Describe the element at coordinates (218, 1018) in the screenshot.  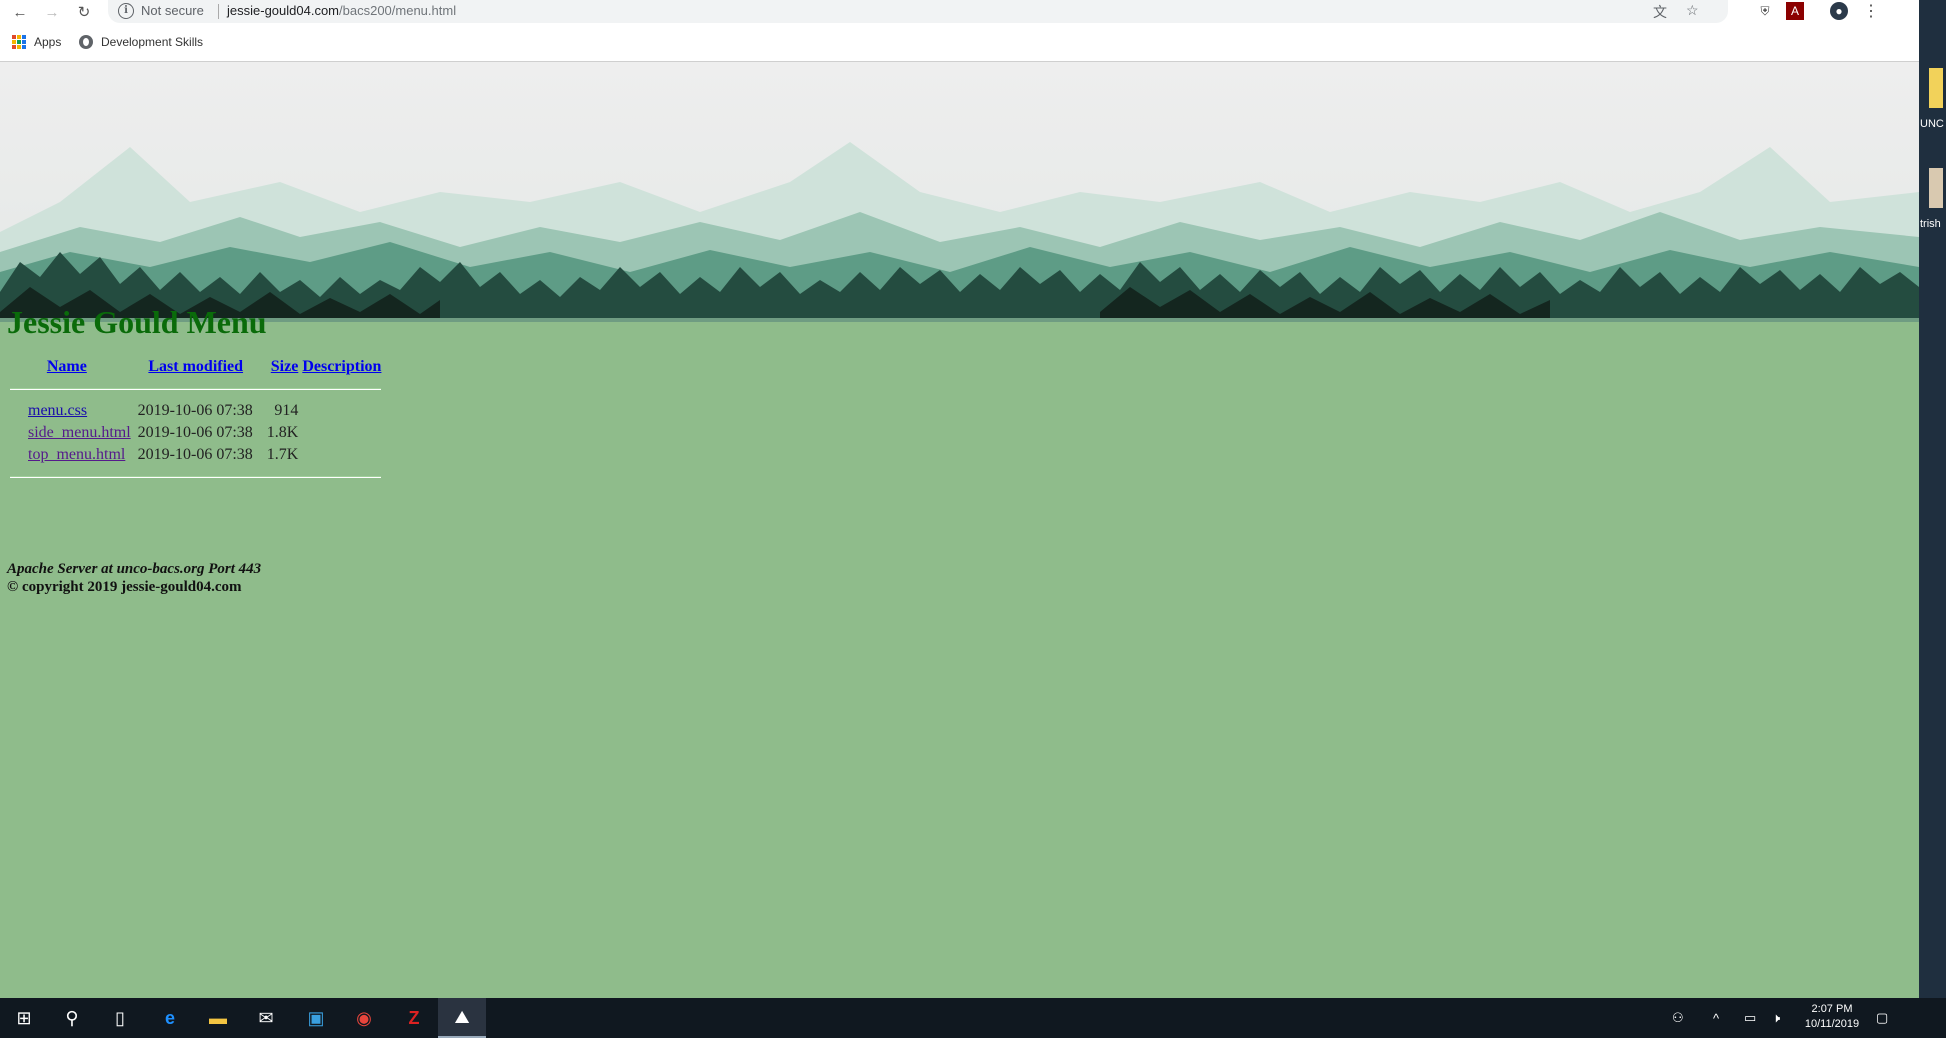
I see `file-explorer-icon: ▬` at that location.